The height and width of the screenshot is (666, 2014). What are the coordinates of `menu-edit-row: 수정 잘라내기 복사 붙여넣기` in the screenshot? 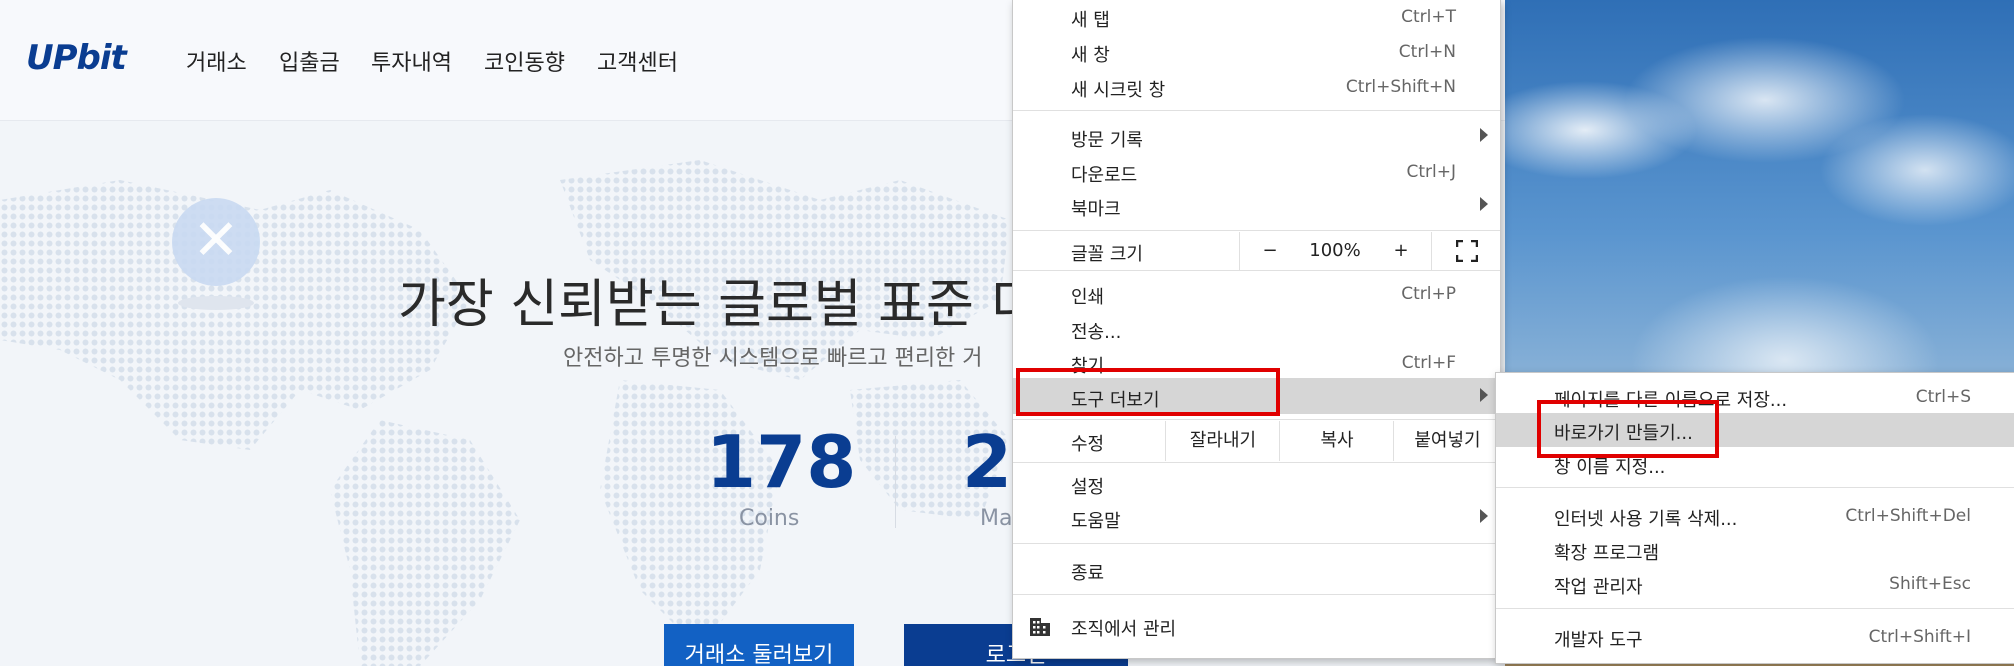 It's located at (1256, 441).